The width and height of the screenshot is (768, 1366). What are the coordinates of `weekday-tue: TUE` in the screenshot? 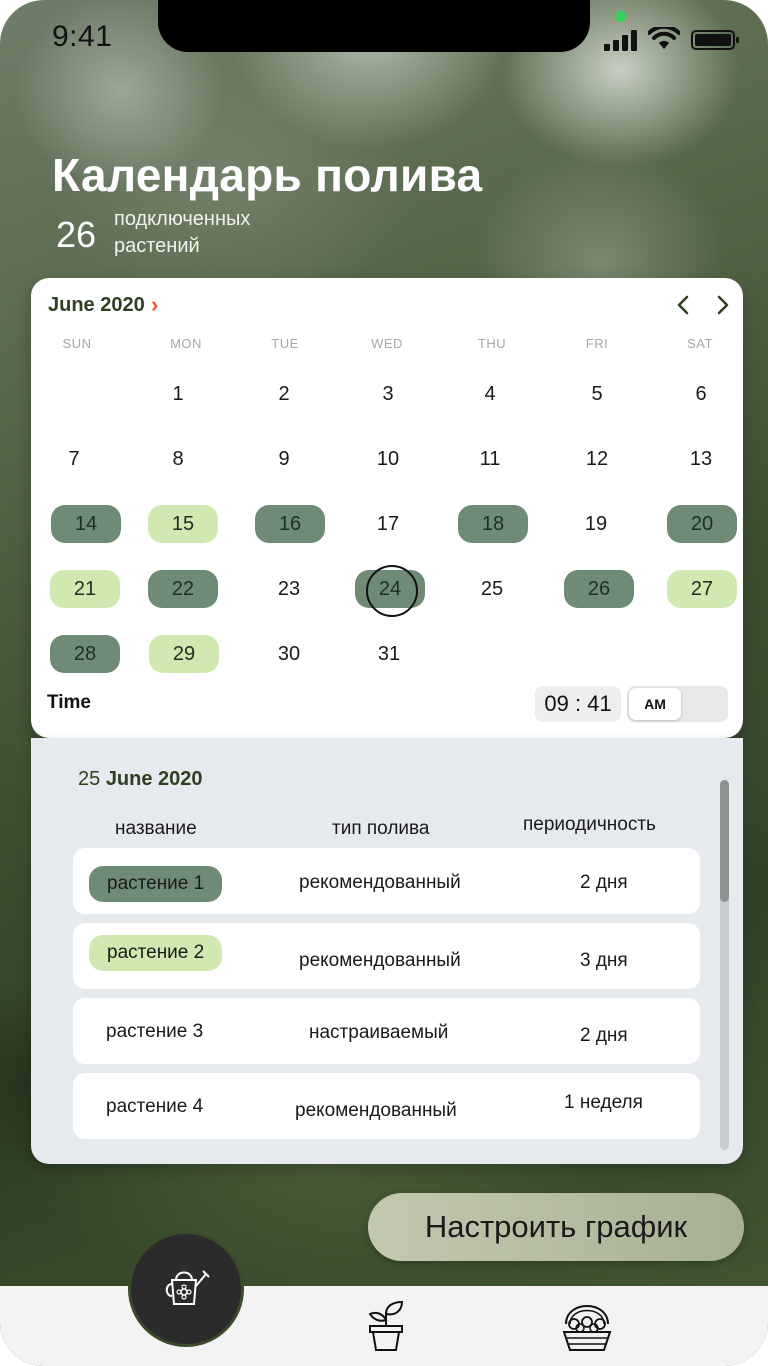 It's located at (285, 343).